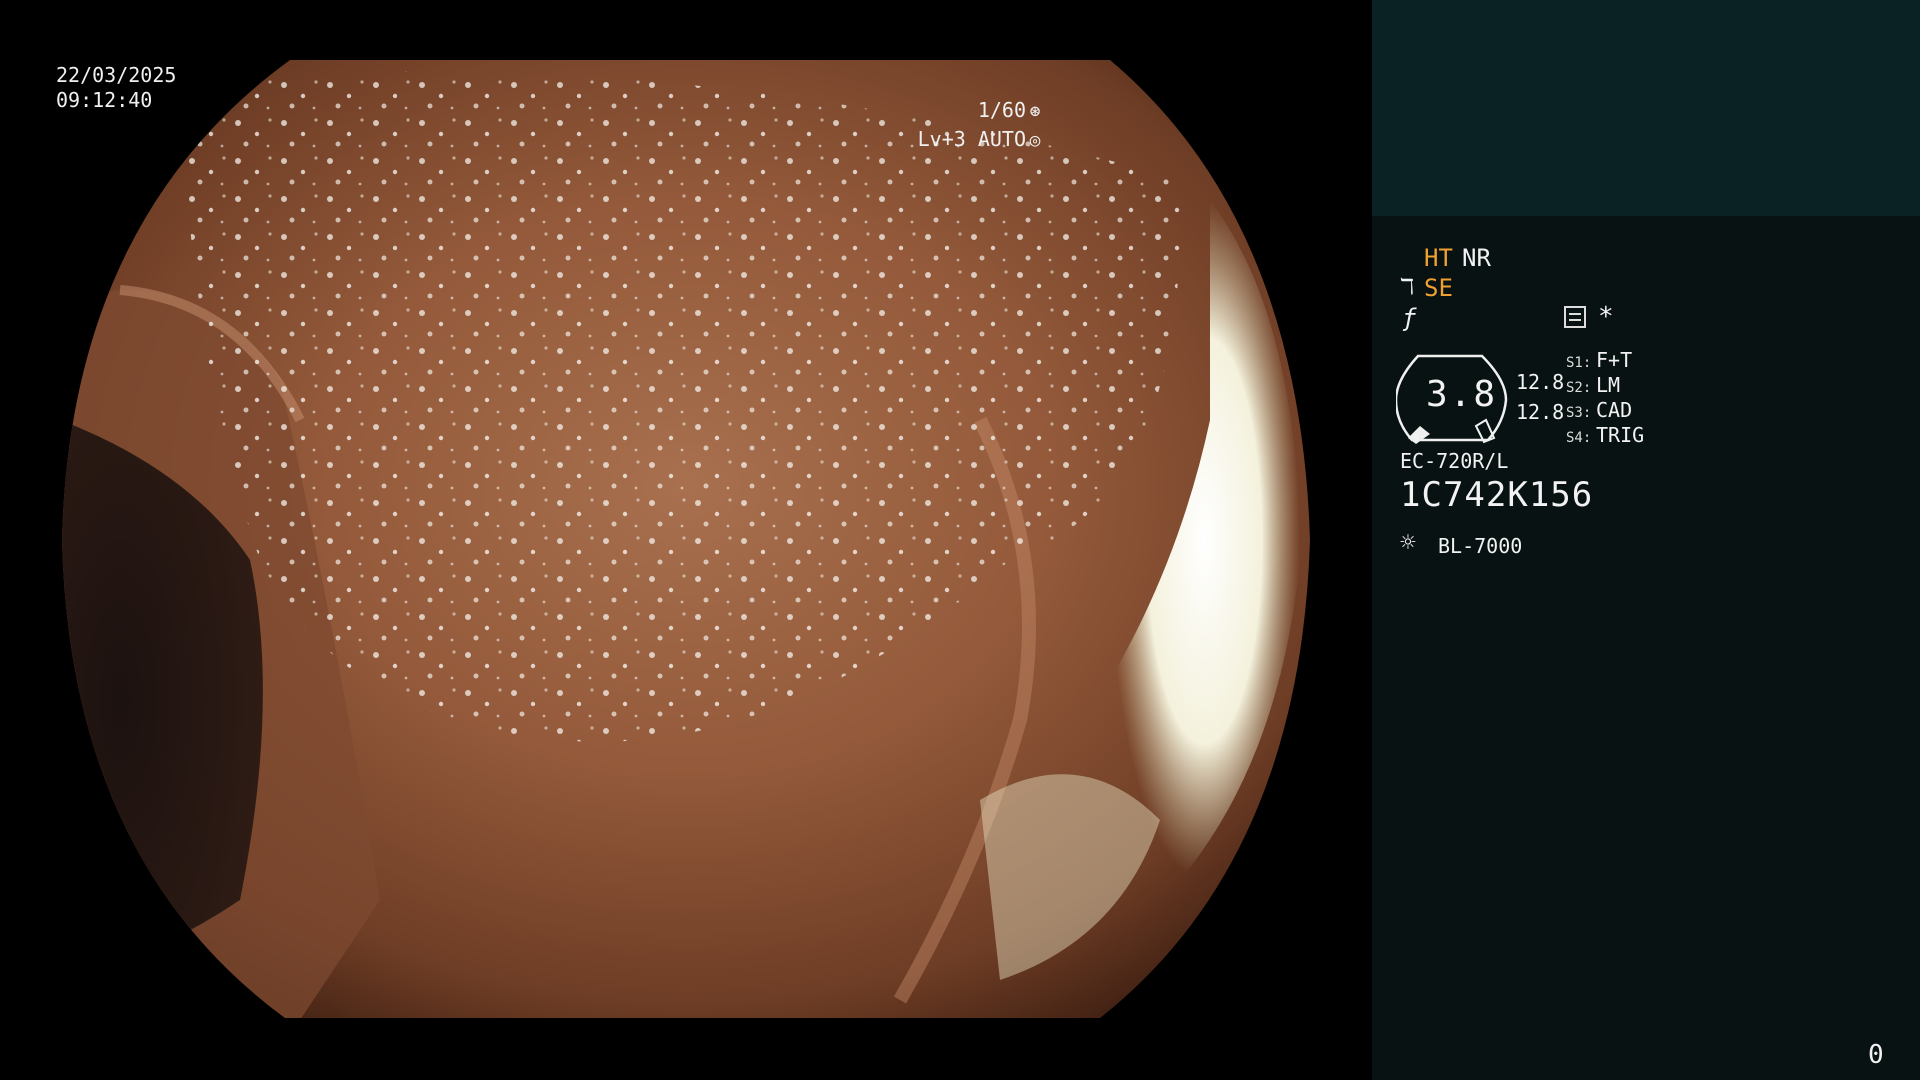  Describe the element at coordinates (1540, 412) in the screenshot. I see `value-readout-2: 12.8` at that location.